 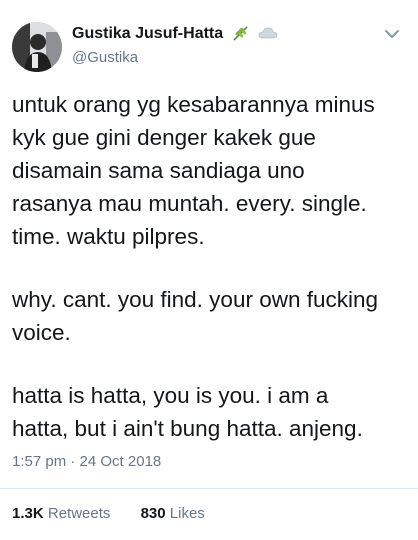 I want to click on tweet-line: rasanya mau muntah. every. single., so click(x=189, y=203).